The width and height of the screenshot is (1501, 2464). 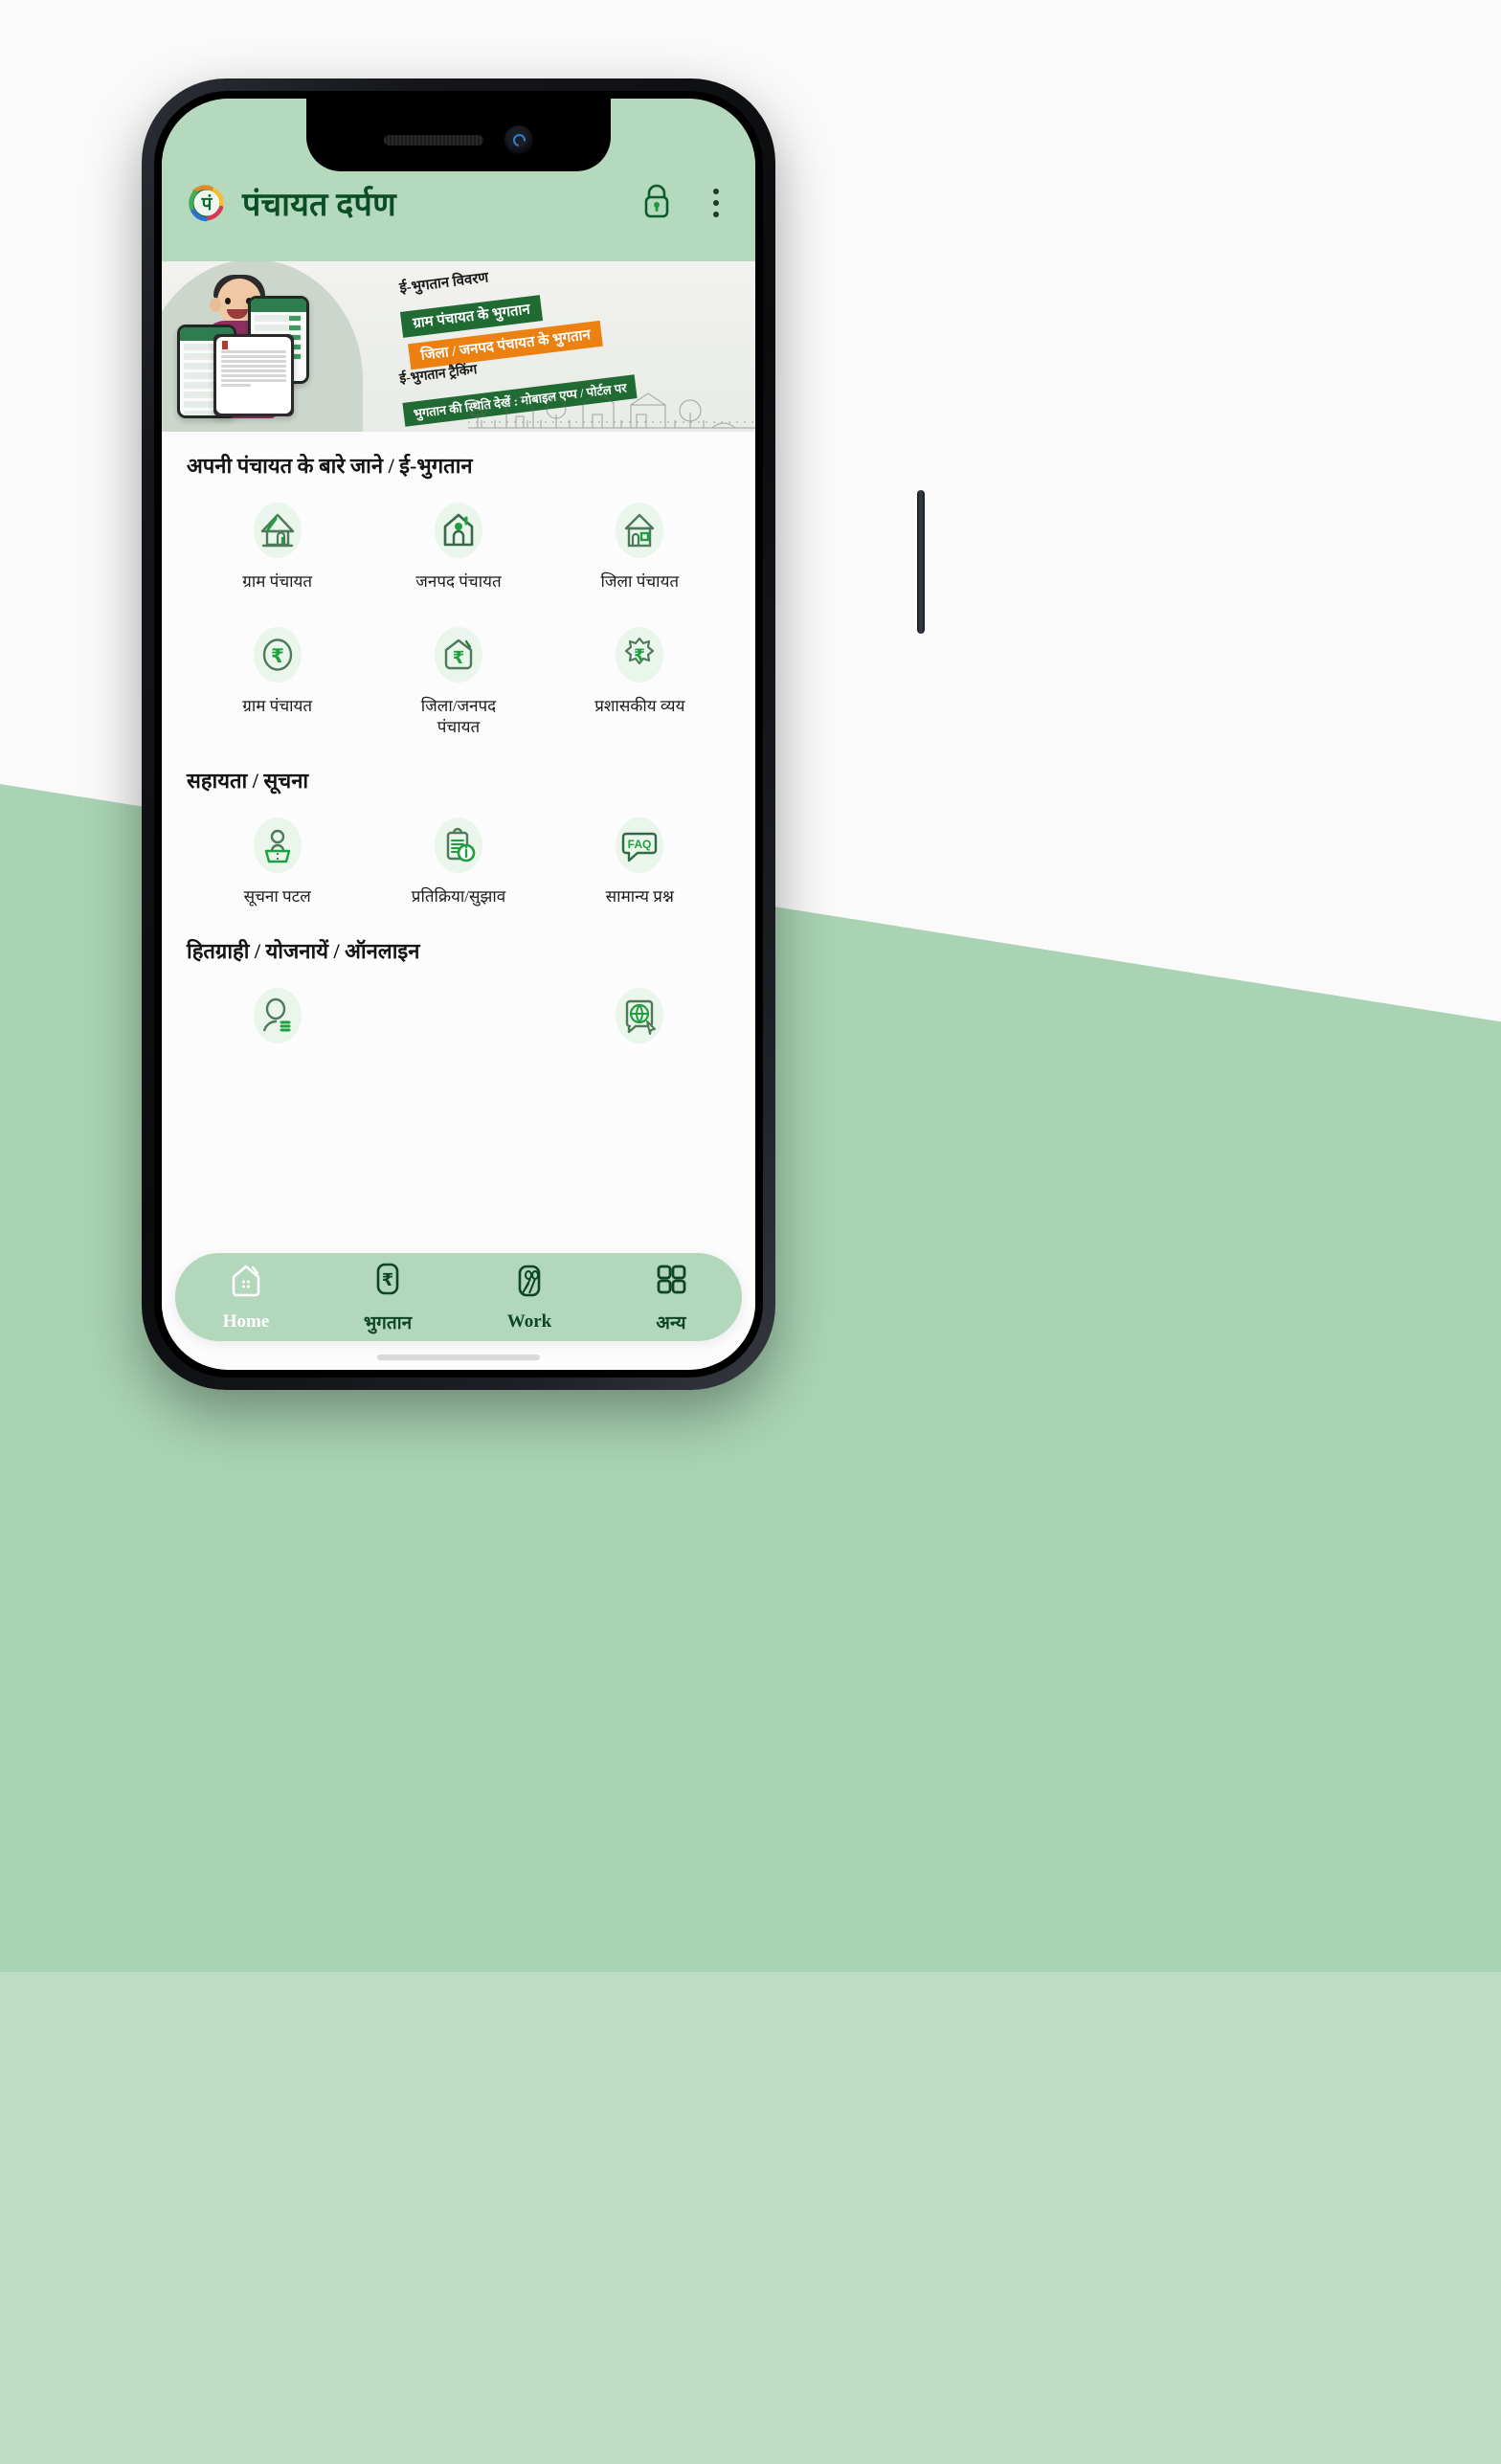 What do you see at coordinates (246, 1284) in the screenshot?
I see `home-icon` at bounding box center [246, 1284].